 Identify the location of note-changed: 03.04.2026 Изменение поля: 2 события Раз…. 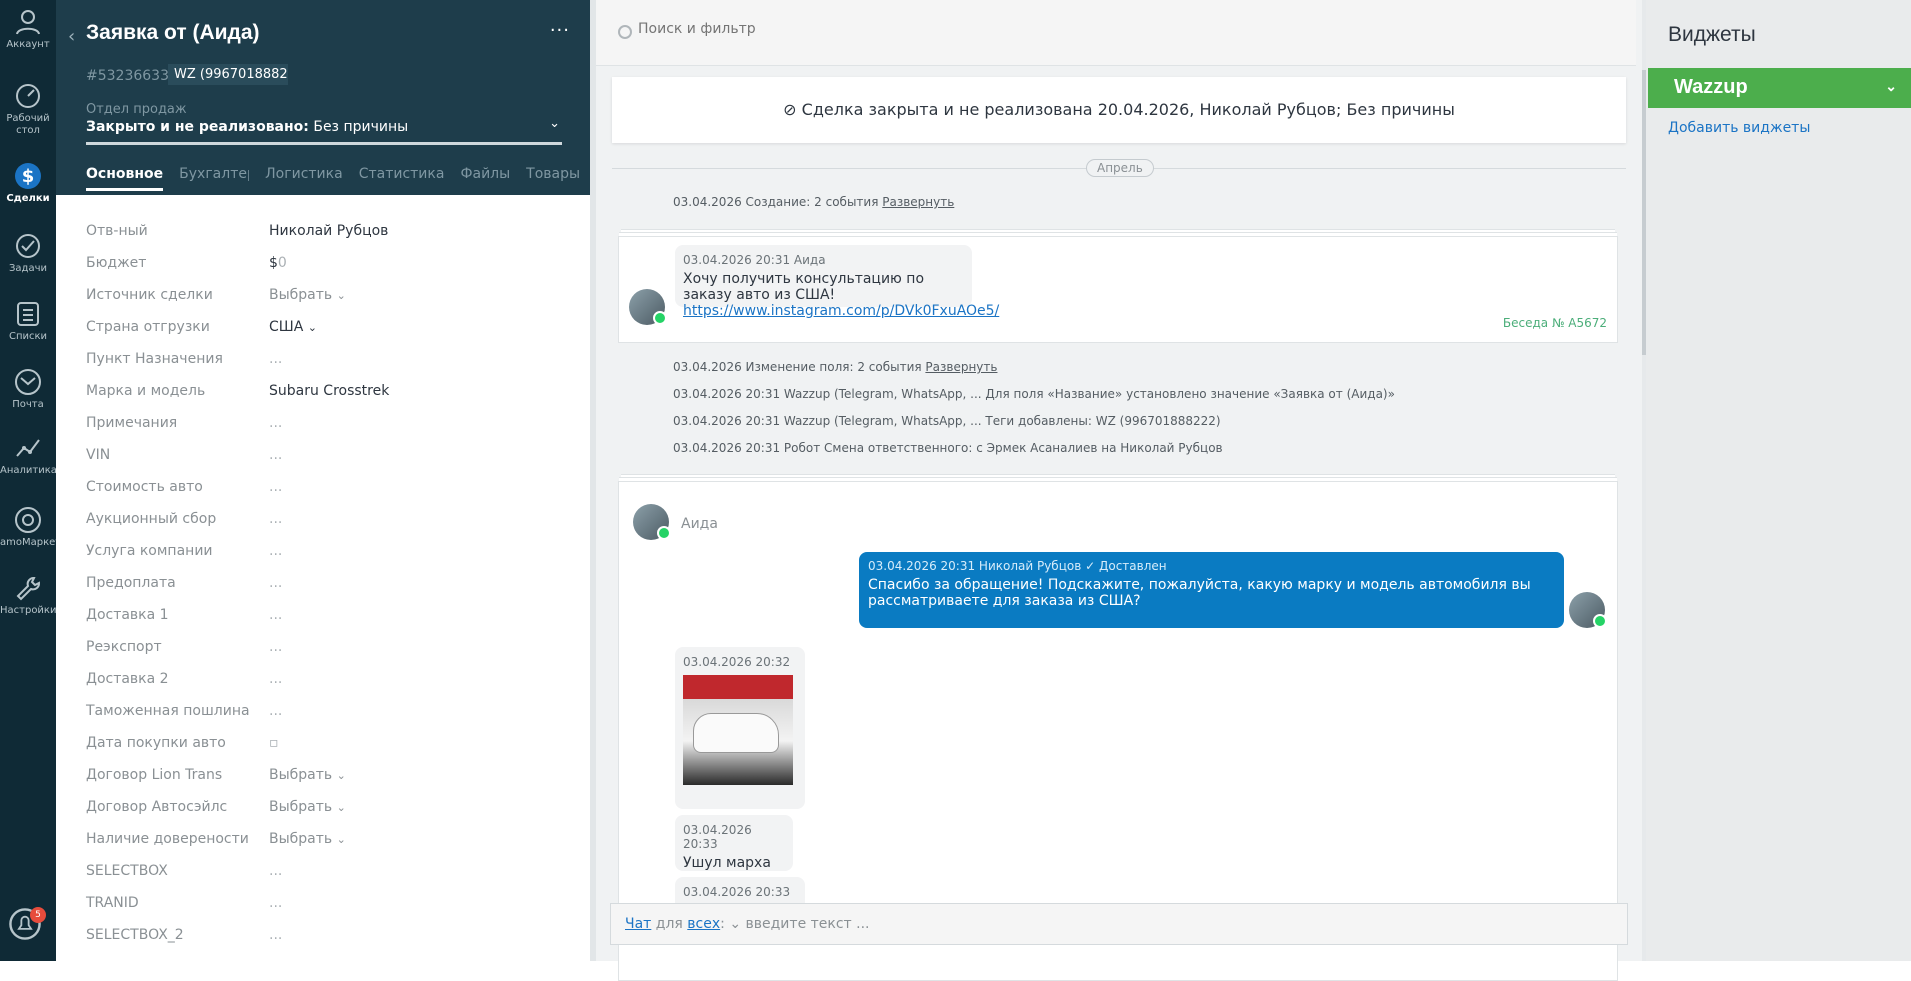
(835, 367).